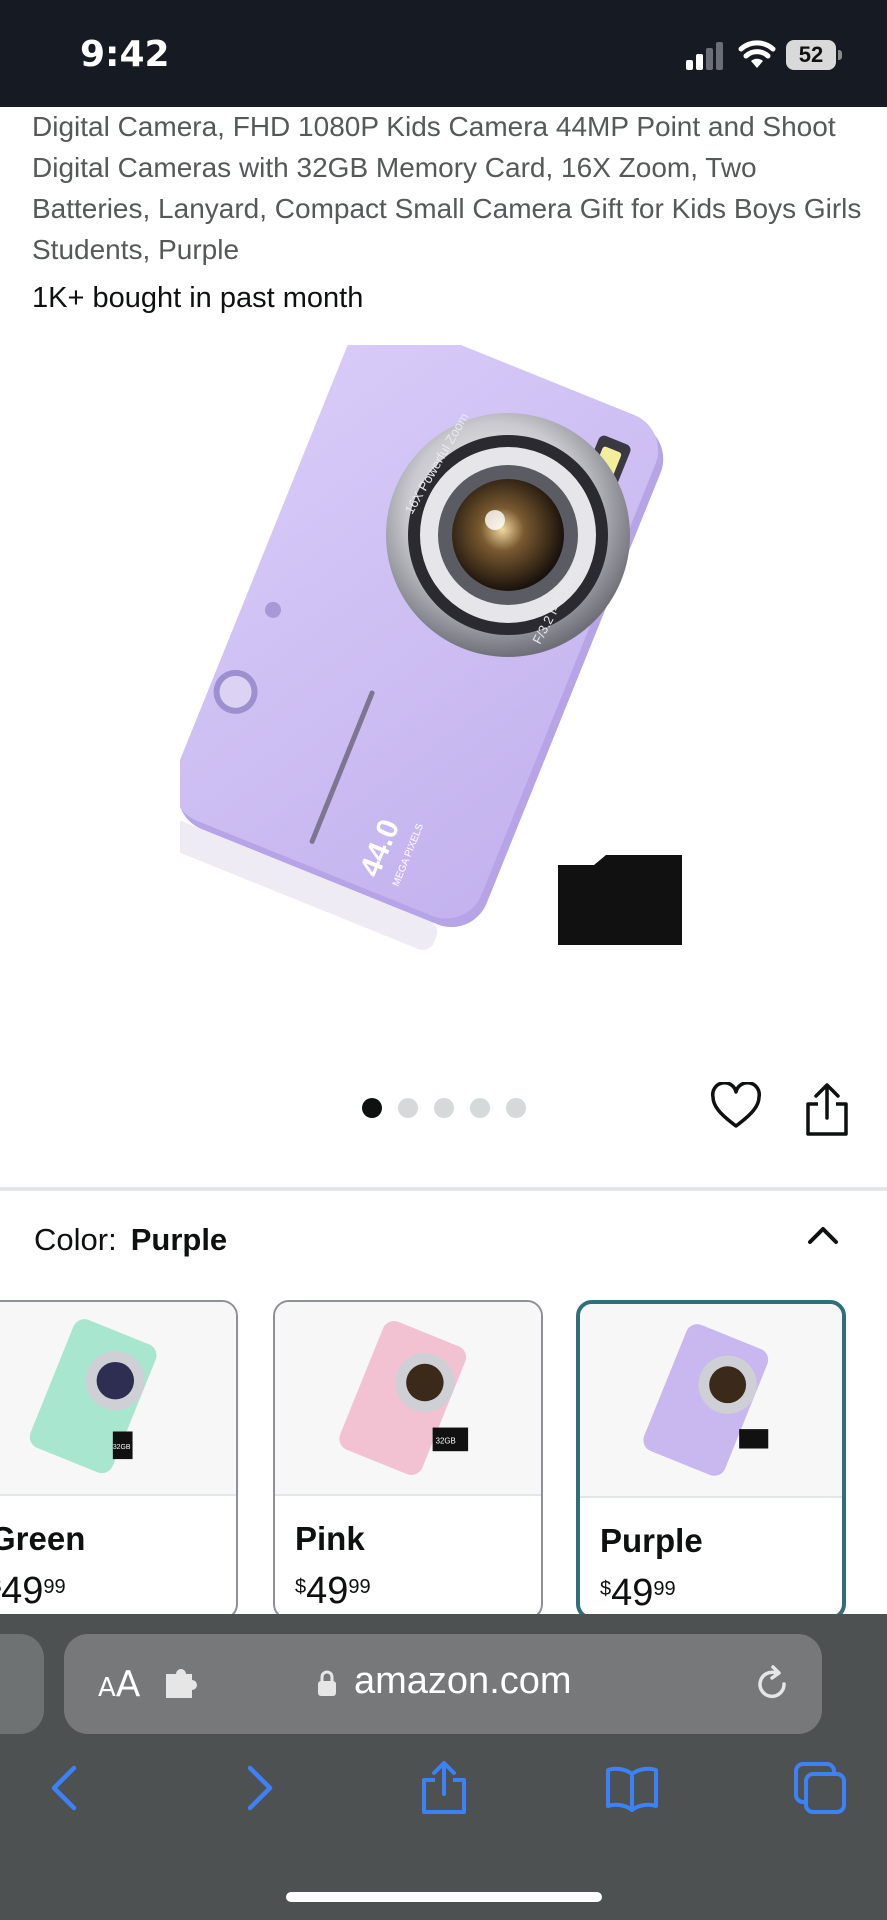 The image size is (887, 1920). Describe the element at coordinates (757, 54) in the screenshot. I see `wifi-icon` at that location.